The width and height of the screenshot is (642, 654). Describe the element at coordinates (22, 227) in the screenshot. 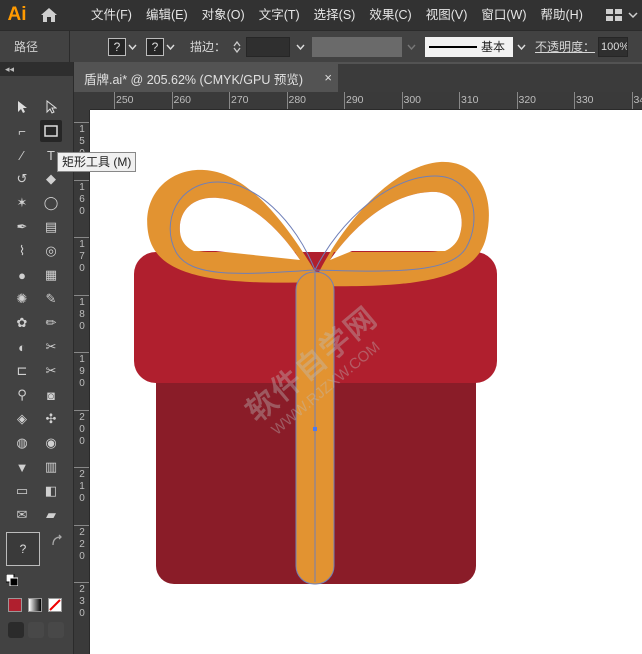

I see `pen-icon: ✒` at that location.